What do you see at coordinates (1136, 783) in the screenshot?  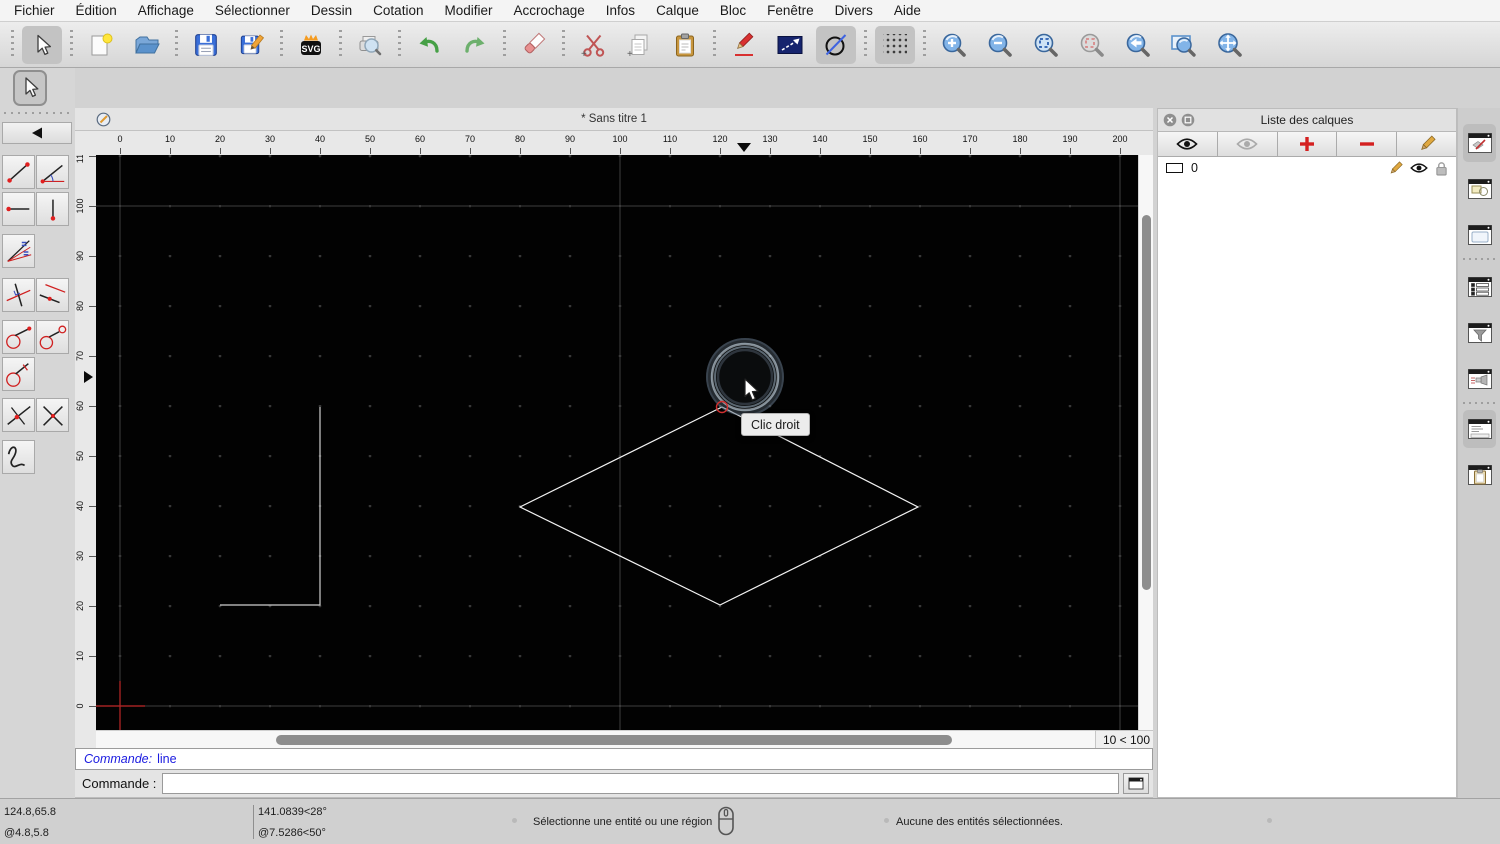 I see `detach-command-button` at bounding box center [1136, 783].